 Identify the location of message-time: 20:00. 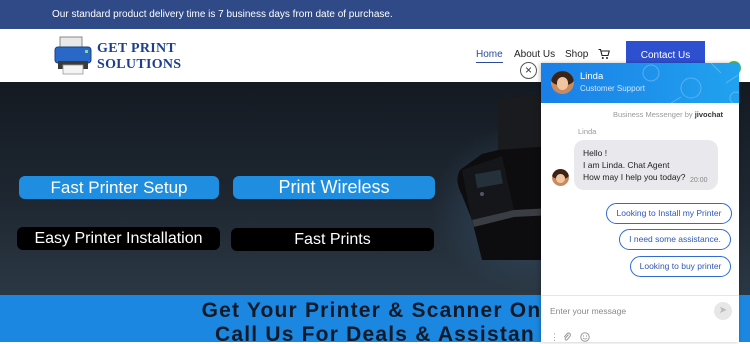
(699, 180).